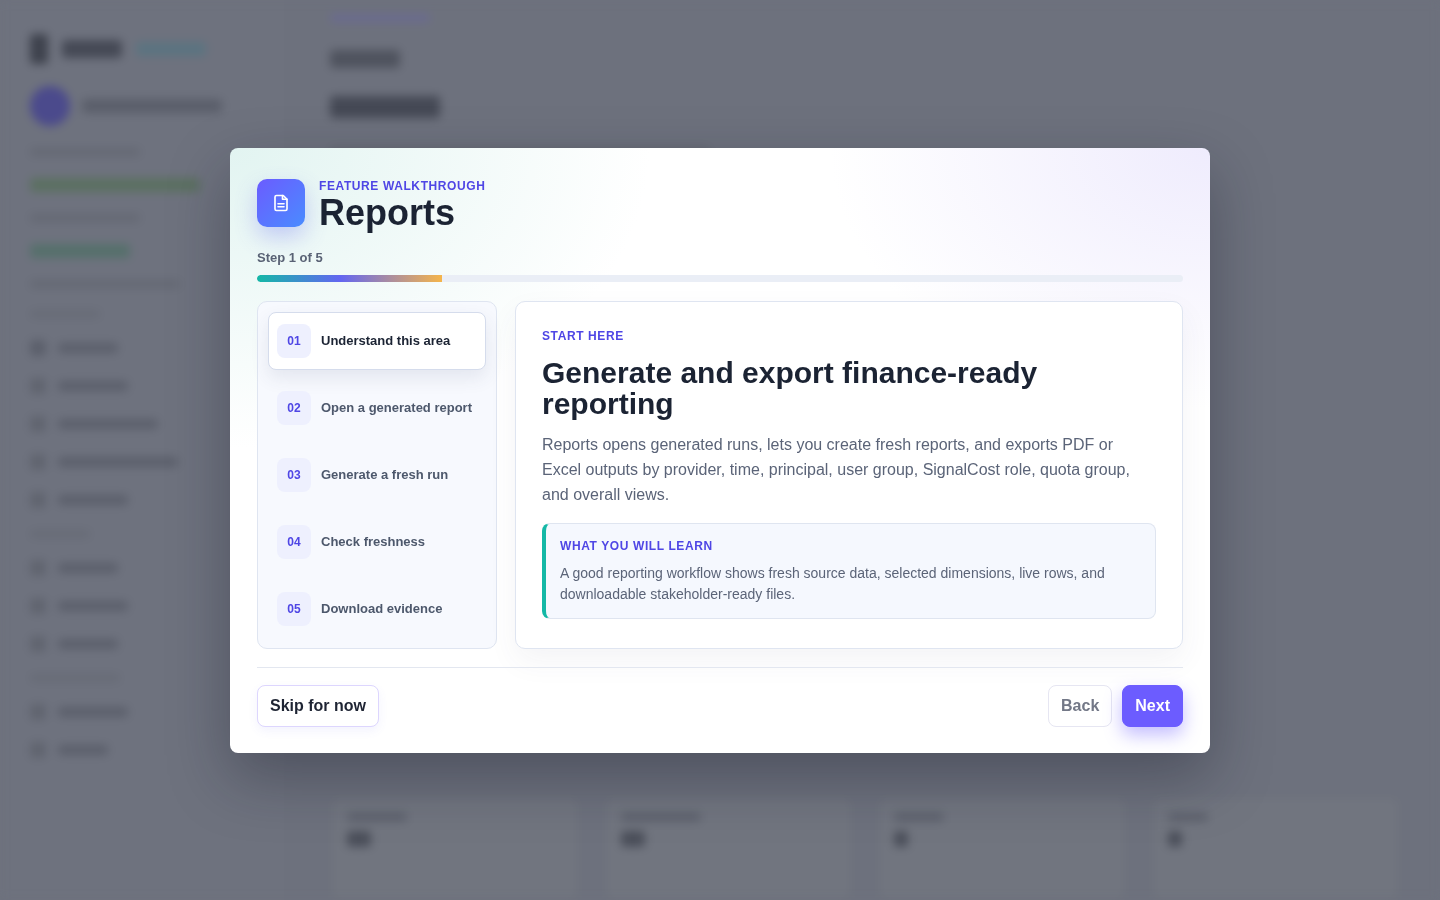 This screenshot has width=1440, height=900. I want to click on step-item: 02 Open a generated report, so click(377, 407).